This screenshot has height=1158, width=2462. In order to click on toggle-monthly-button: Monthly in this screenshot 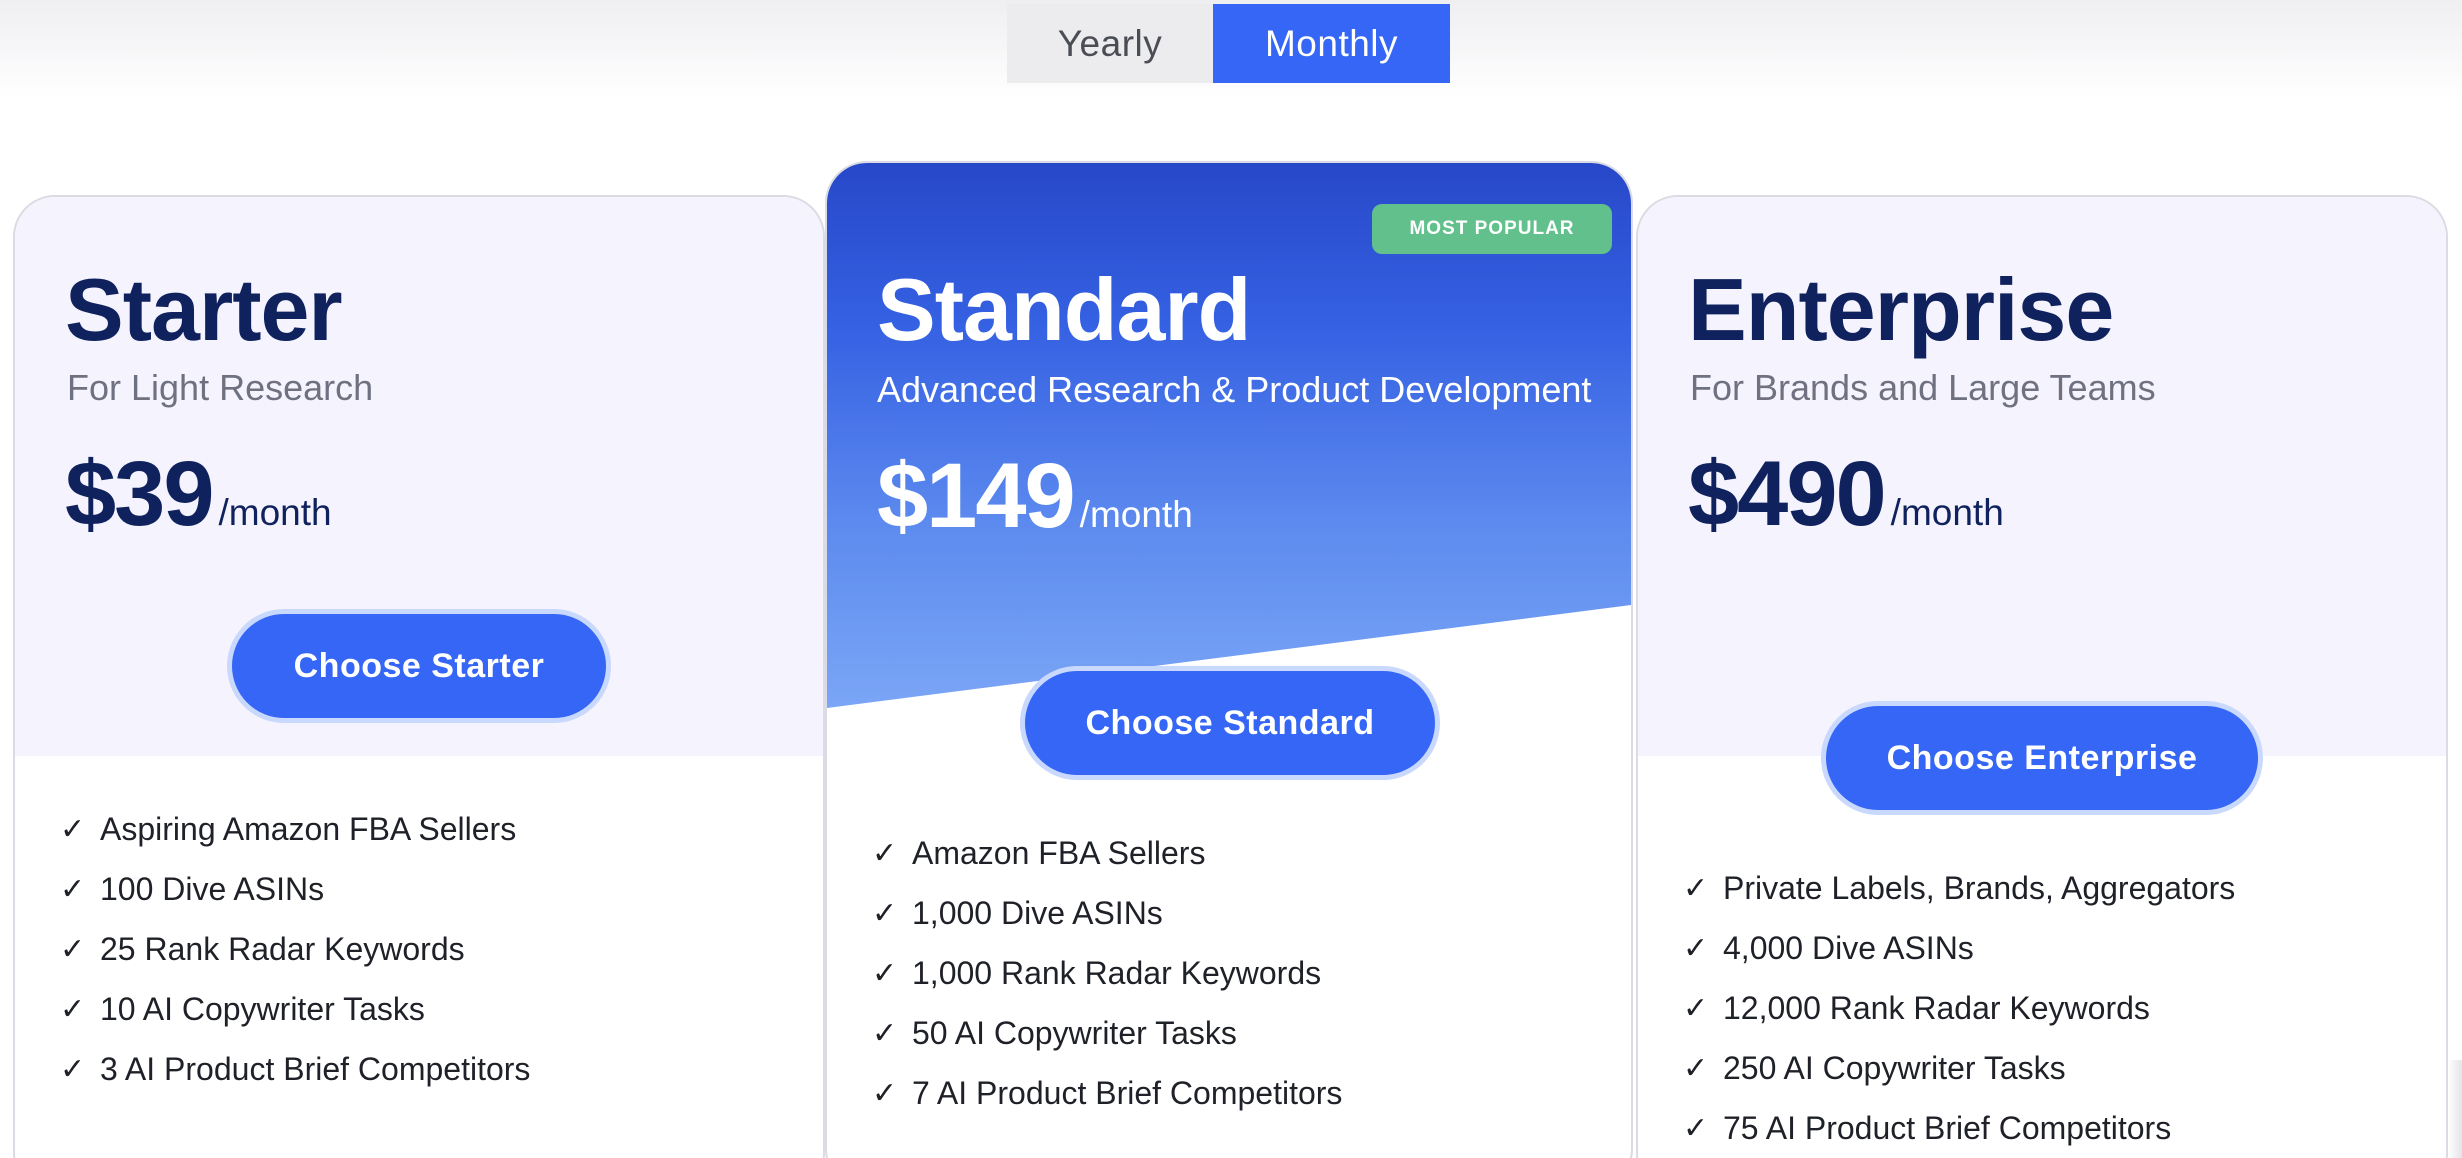, I will do `click(1331, 43)`.